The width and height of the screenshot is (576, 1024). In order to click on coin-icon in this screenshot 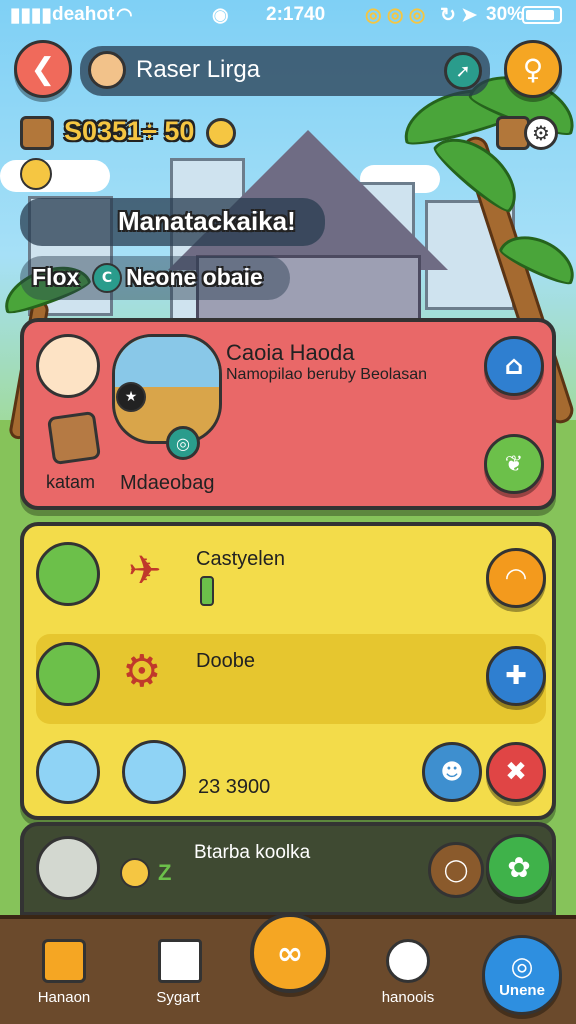, I will do `click(221, 133)`.